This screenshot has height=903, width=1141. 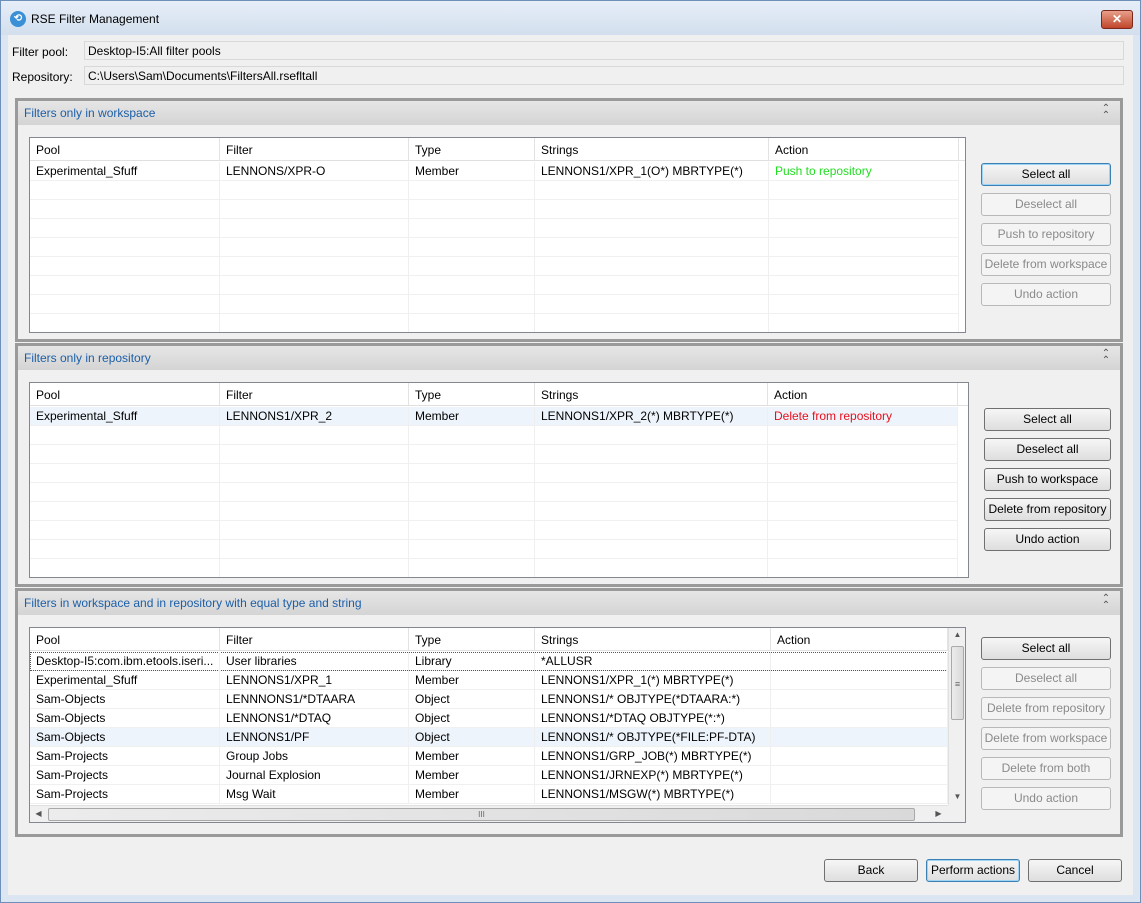 I want to click on scroll-right-icon: ▶, so click(x=938, y=813).